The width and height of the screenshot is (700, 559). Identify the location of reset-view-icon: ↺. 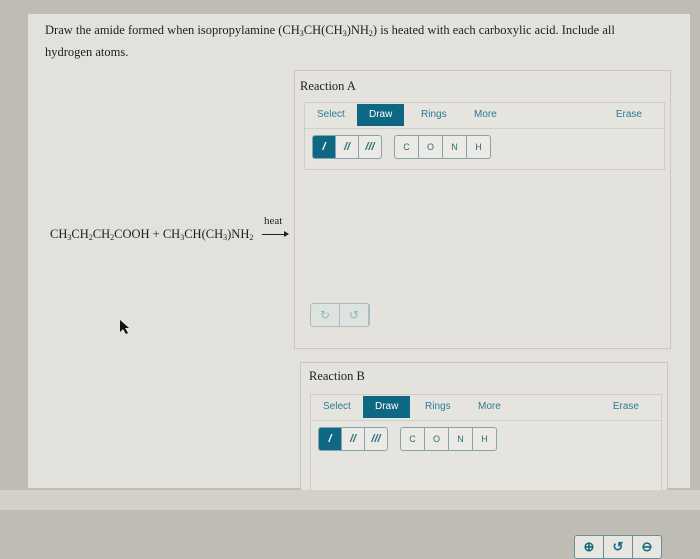
(618, 547).